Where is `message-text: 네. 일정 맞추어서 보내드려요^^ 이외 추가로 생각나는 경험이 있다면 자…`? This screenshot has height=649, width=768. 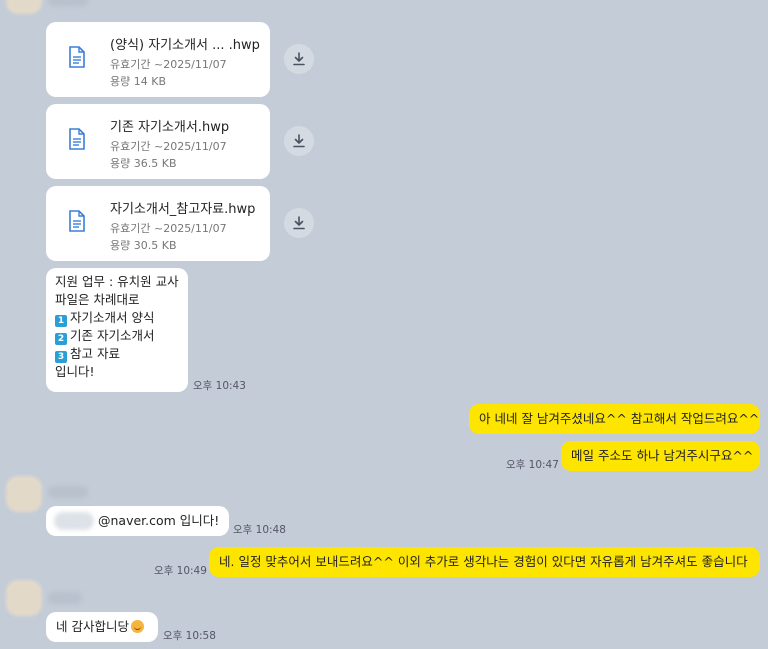 message-text: 네. 일정 맞추어서 보내드려요^^ 이외 추가로 생각나는 경험이 있다면 자… is located at coordinates (483, 561).